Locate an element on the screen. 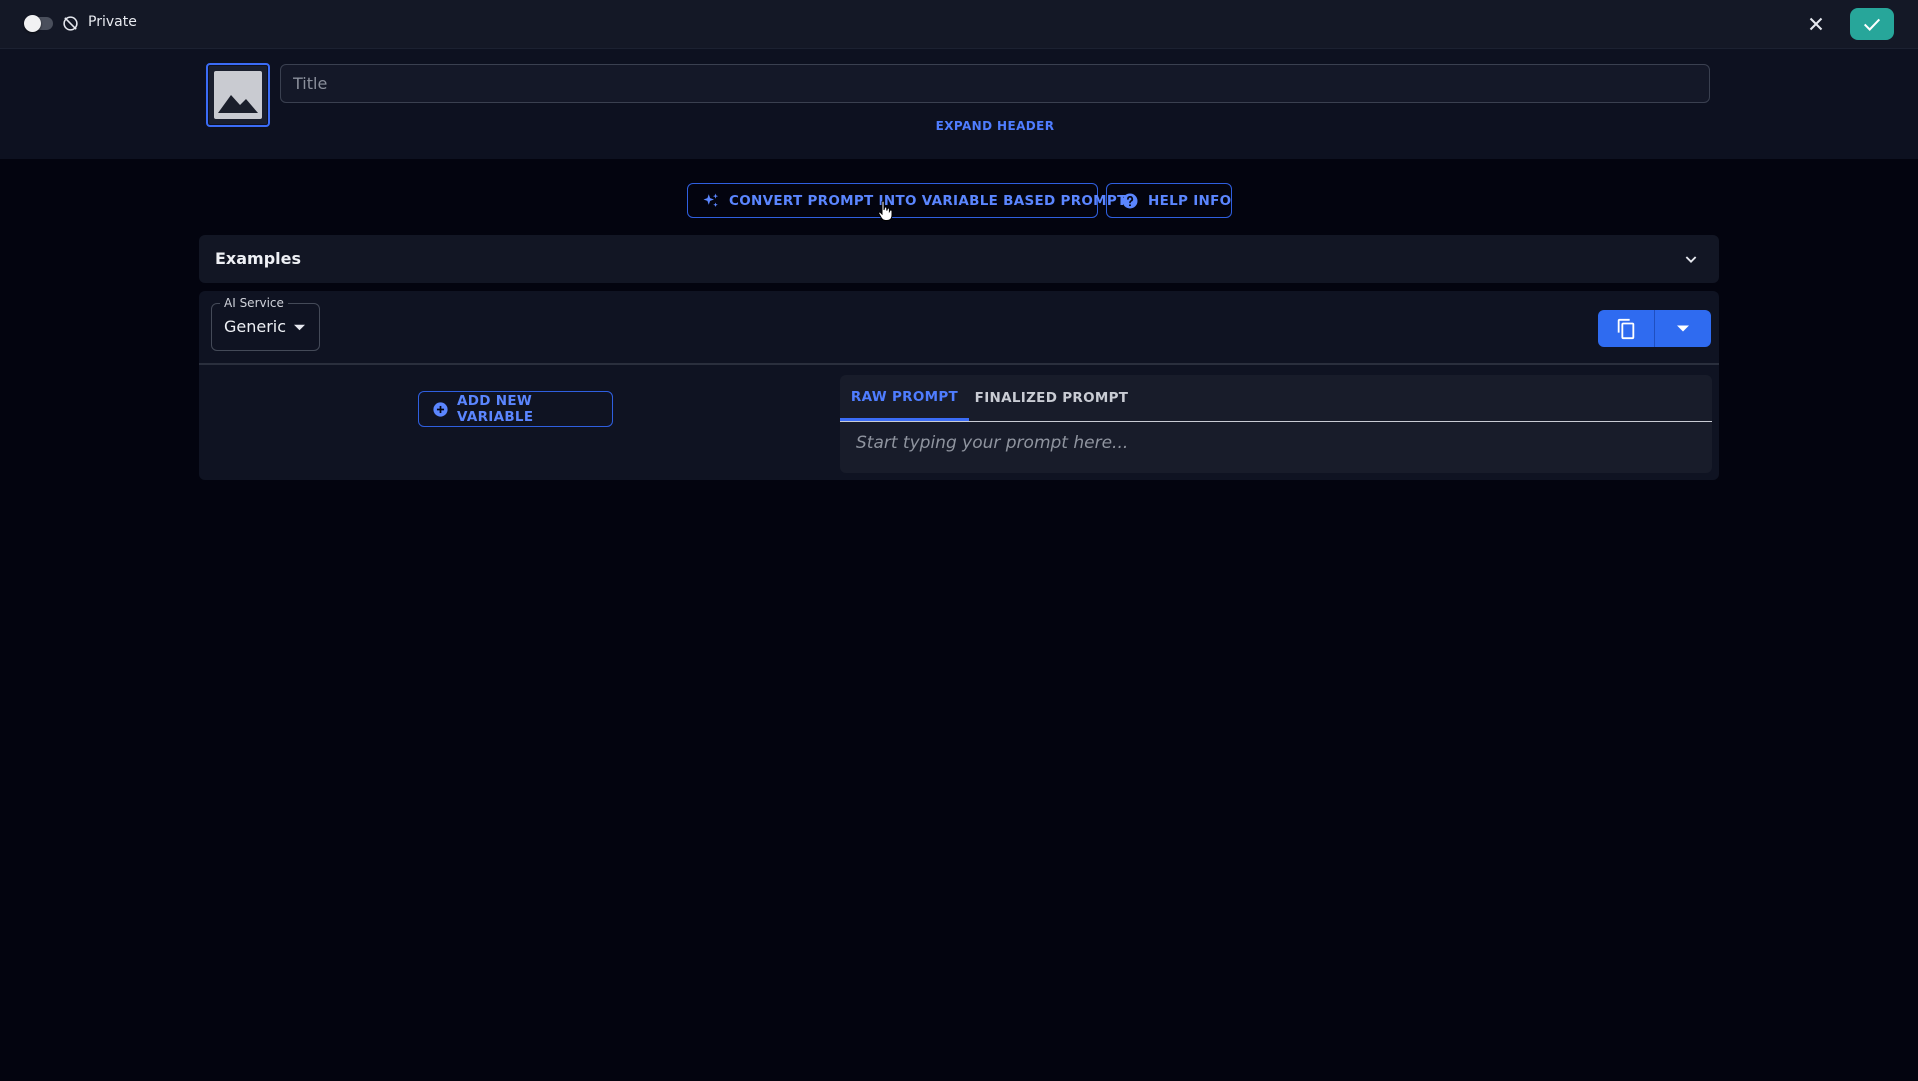 This screenshot has height=1081, width=1918. title-input is located at coordinates (995, 83).